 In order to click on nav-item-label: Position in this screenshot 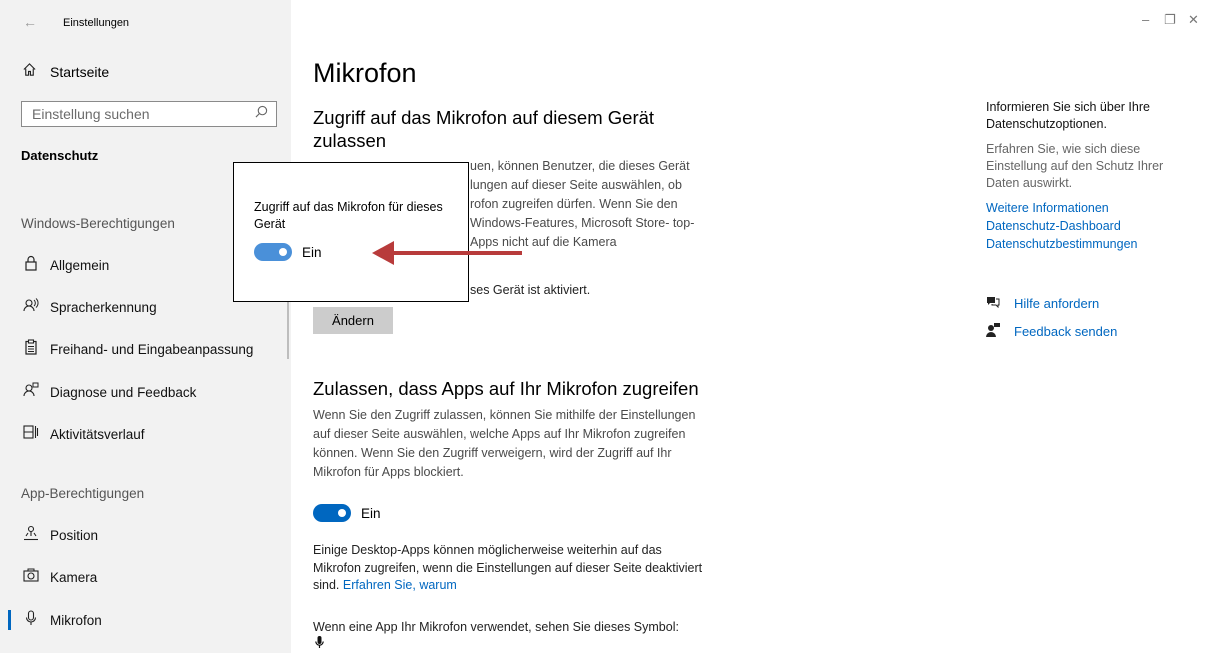, I will do `click(74, 535)`.